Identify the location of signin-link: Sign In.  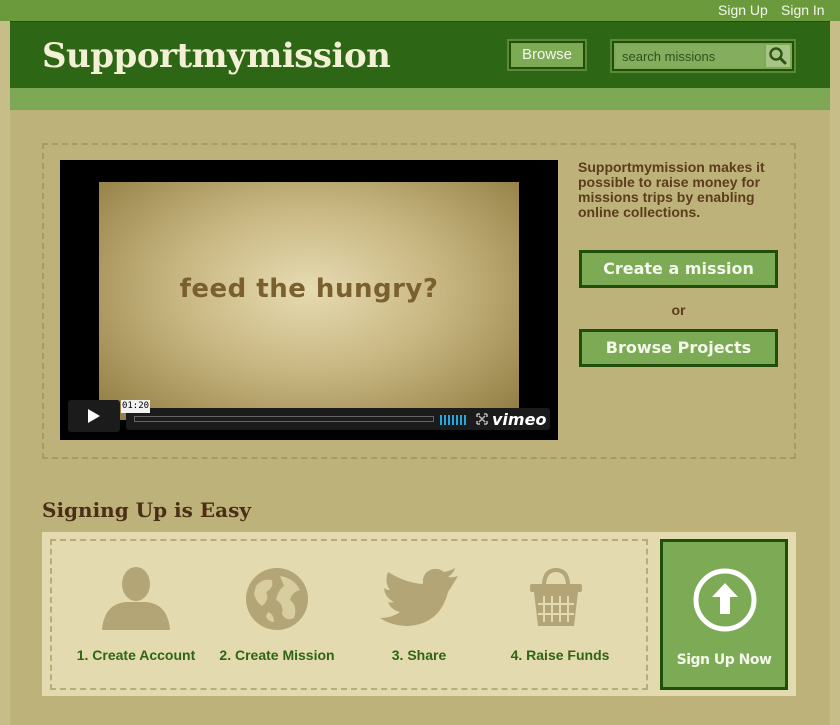
(803, 10).